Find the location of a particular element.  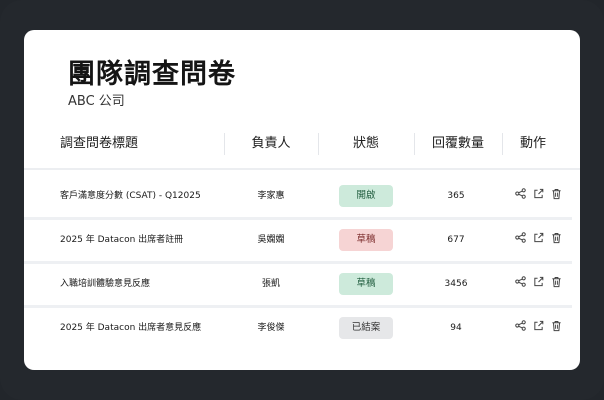

table-row: 入職培訓體驗意見反應 張凱 草稿 3456 is located at coordinates (302, 284).